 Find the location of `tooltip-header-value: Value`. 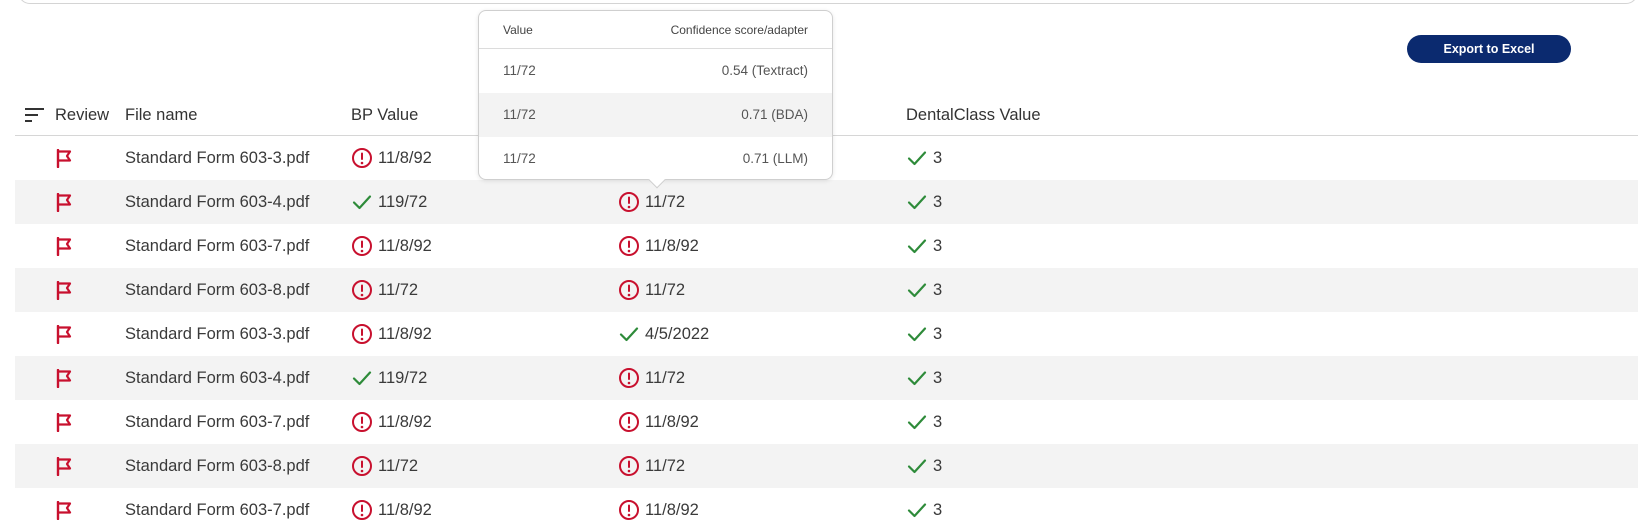

tooltip-header-value: Value is located at coordinates (518, 30).